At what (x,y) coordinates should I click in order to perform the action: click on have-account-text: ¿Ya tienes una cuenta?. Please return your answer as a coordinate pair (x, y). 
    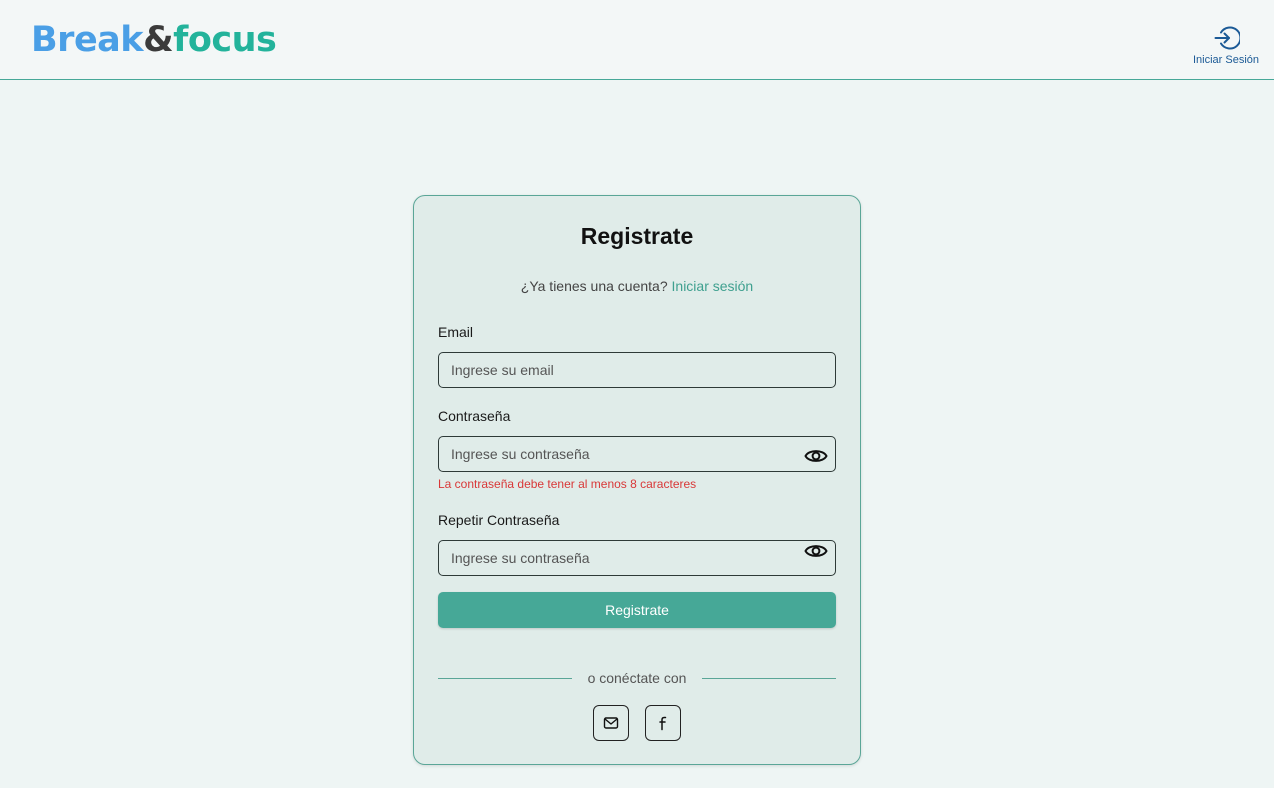
    Looking at the image, I should click on (594, 286).